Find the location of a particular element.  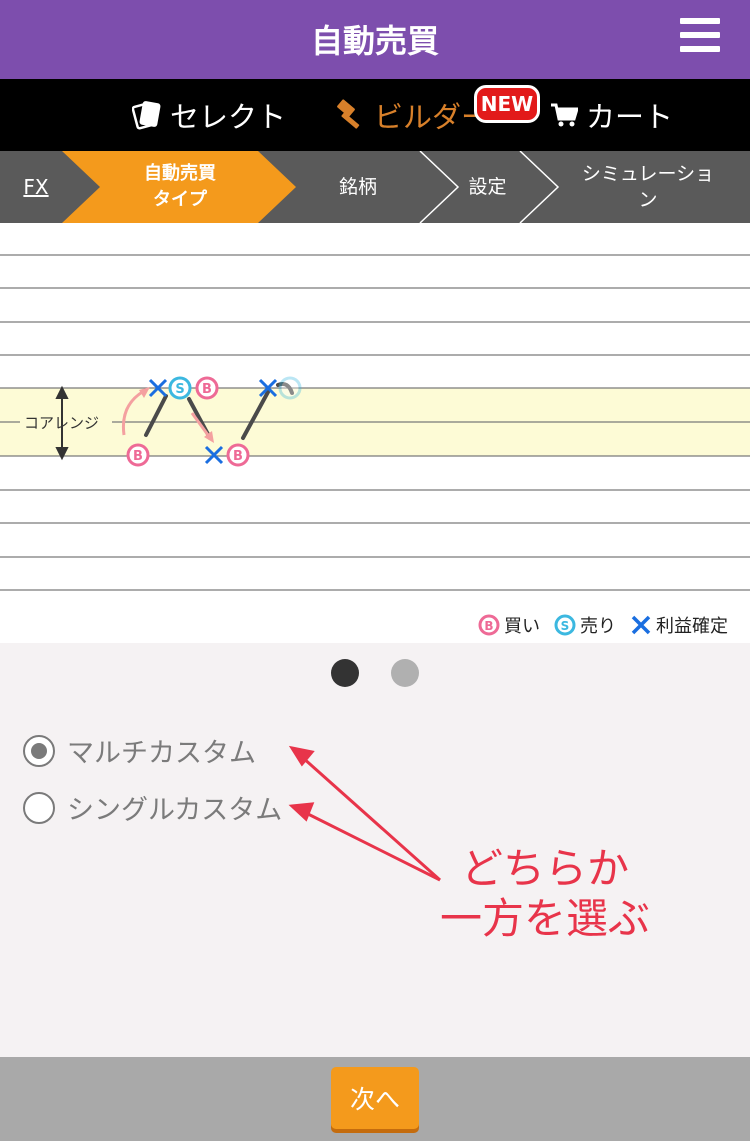

annotation-arrows is located at coordinates (364, 813).